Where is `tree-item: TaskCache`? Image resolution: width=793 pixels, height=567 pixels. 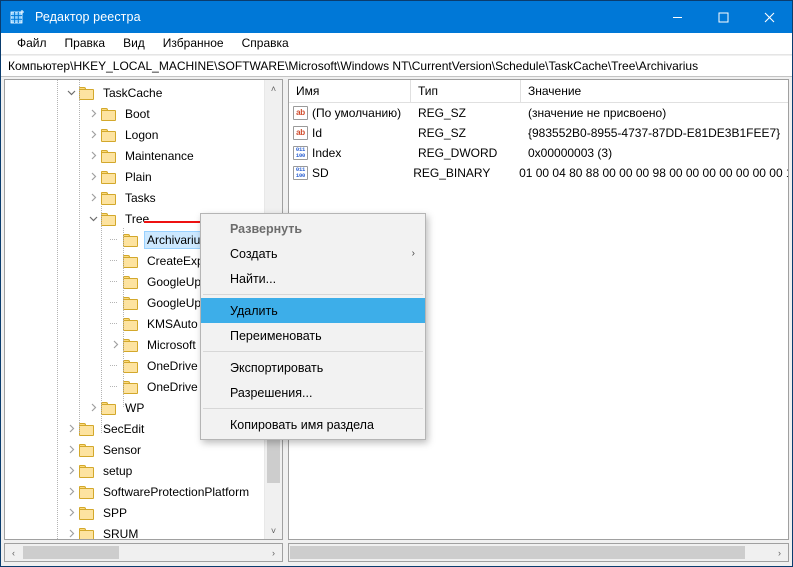
tree-item: TaskCache is located at coordinates (135, 92).